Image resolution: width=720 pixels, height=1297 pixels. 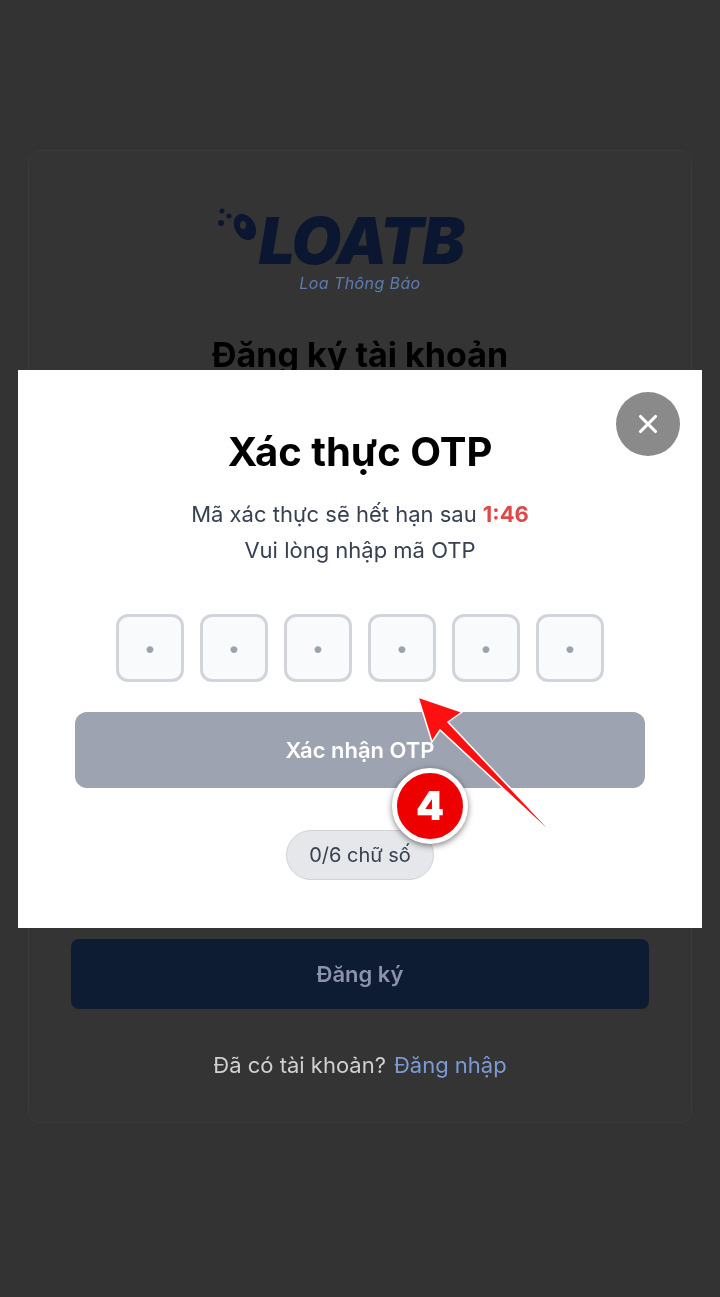 I want to click on expiry-text: Mã xác thực sẽ hết hạn sau 1:46, so click(x=360, y=514).